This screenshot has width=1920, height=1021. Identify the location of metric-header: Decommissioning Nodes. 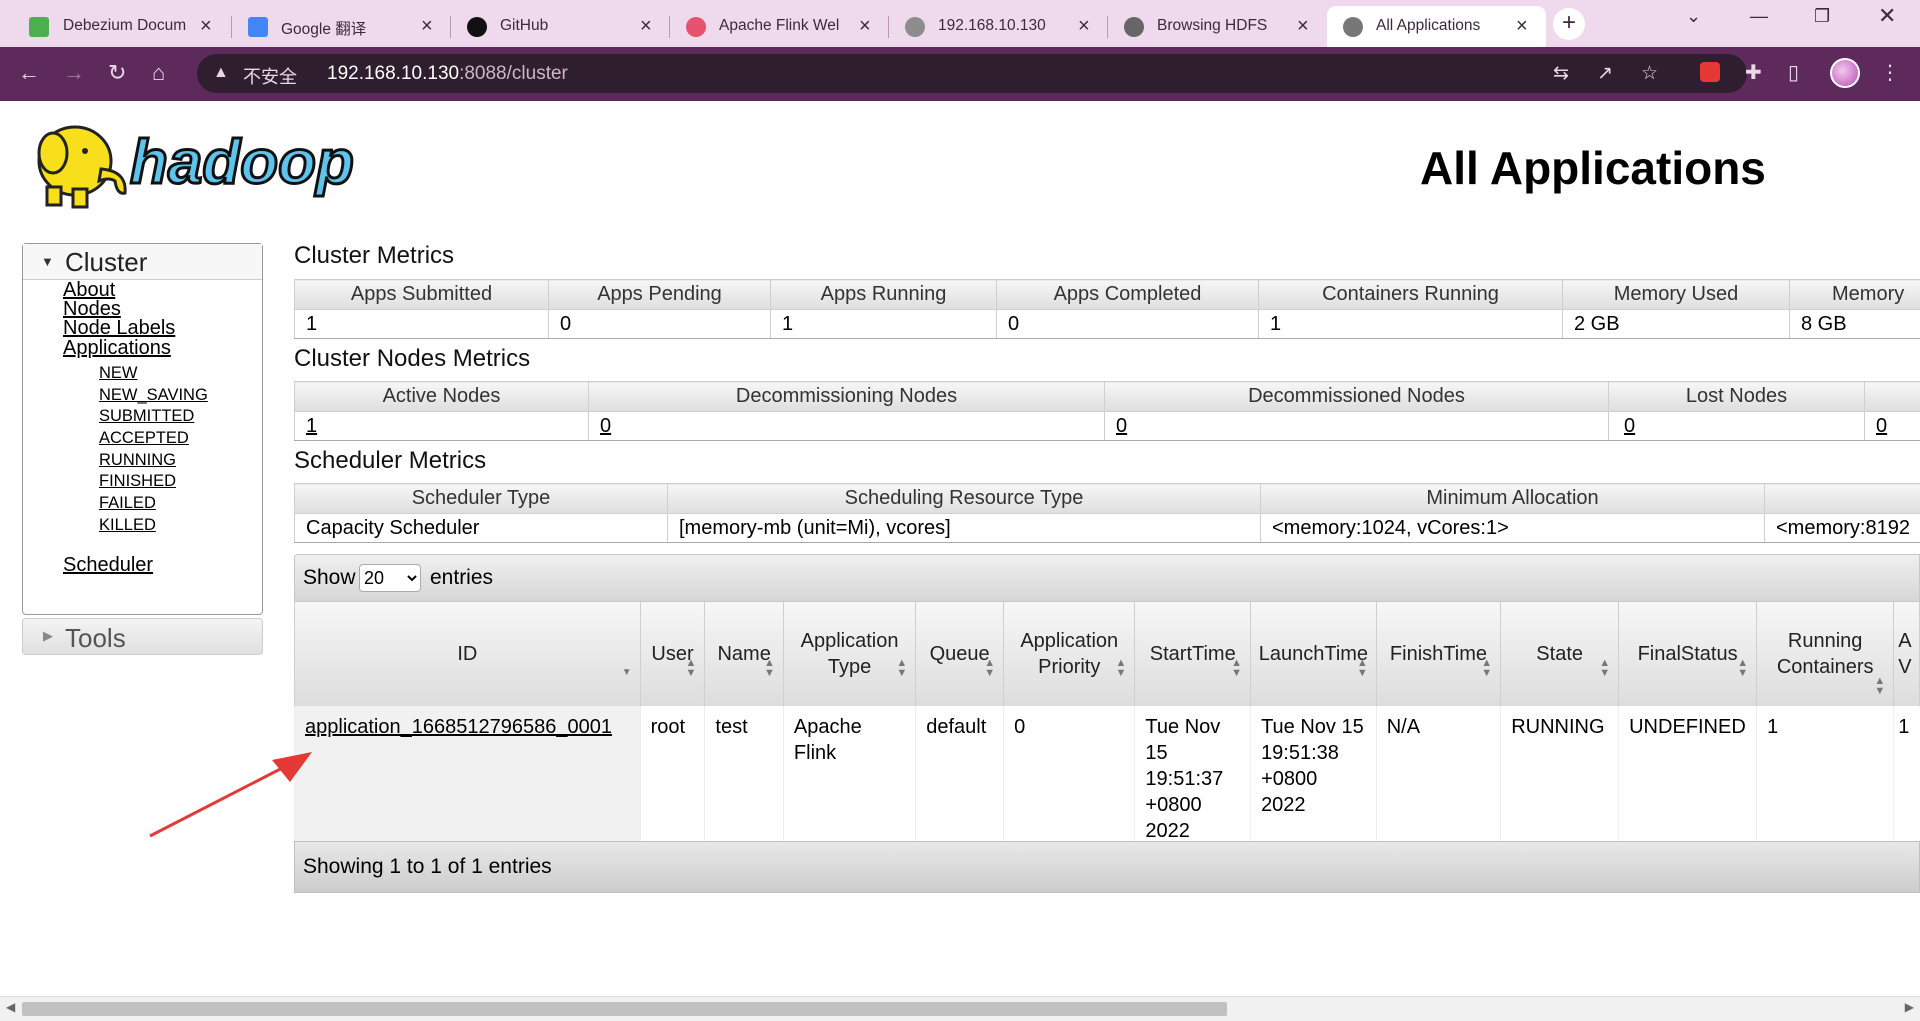
(846, 396).